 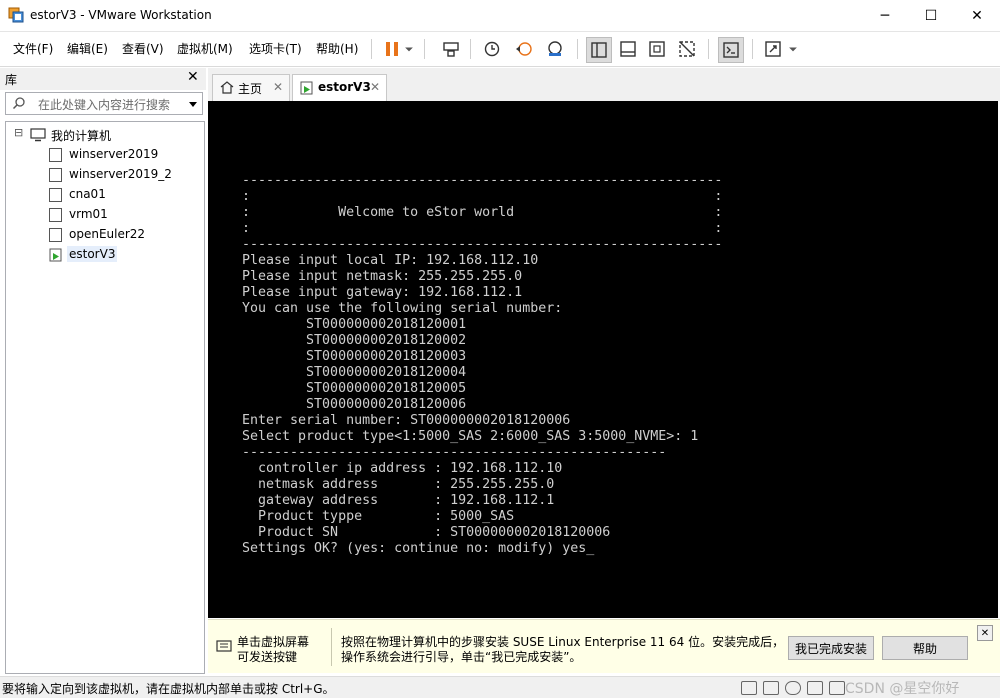 I want to click on search-dropdown-icon, so click(x=193, y=105).